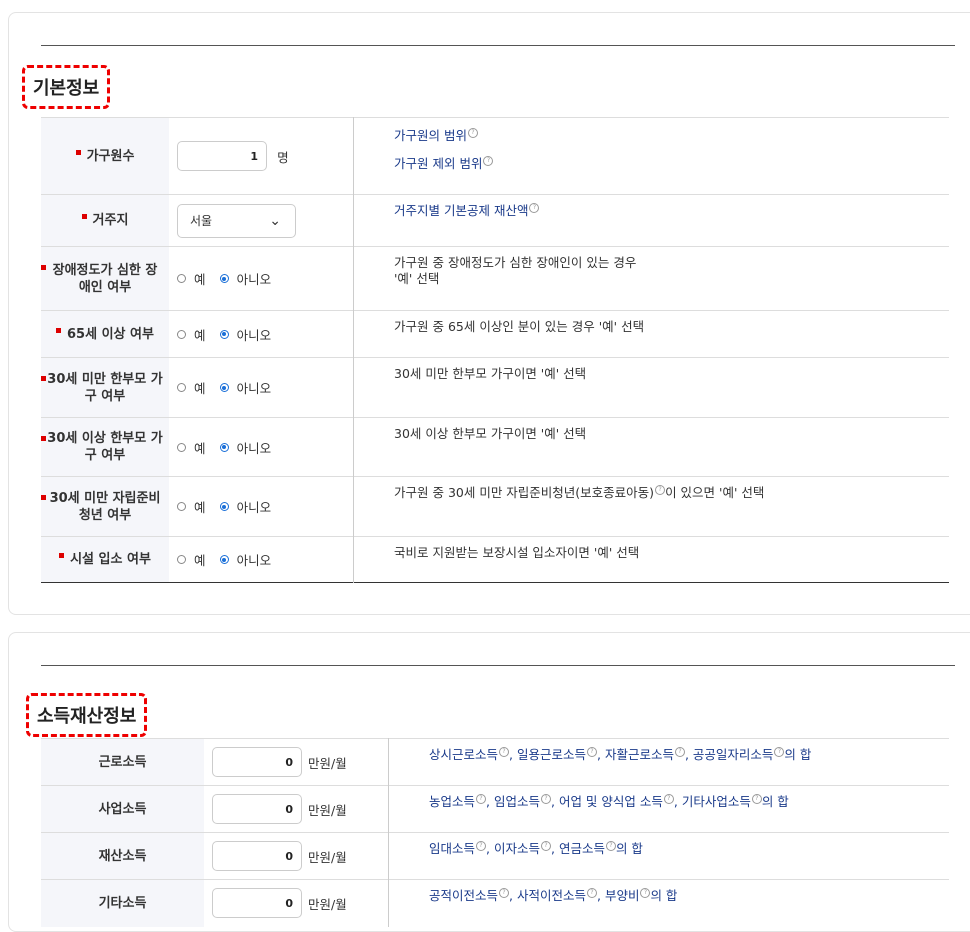  Describe the element at coordinates (275, 220) in the screenshot. I see `chevron-down-icon: ⌄` at that location.